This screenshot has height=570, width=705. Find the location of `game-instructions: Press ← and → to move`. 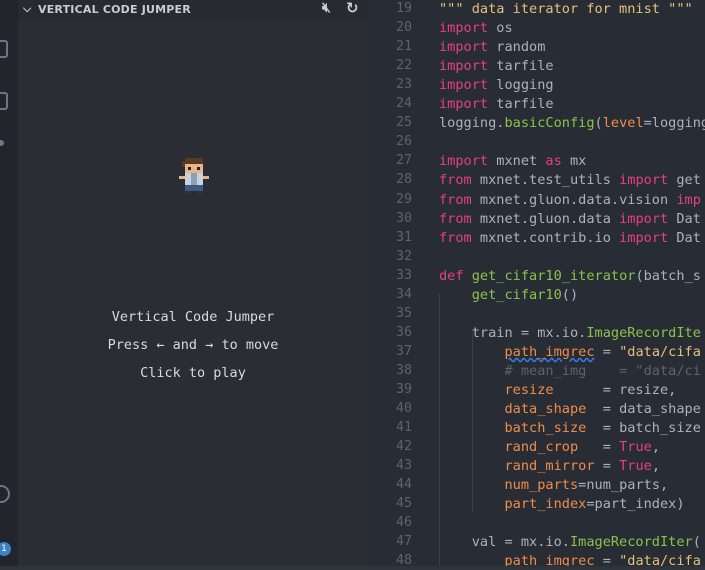

game-instructions: Press ← and → to move is located at coordinates (193, 345).